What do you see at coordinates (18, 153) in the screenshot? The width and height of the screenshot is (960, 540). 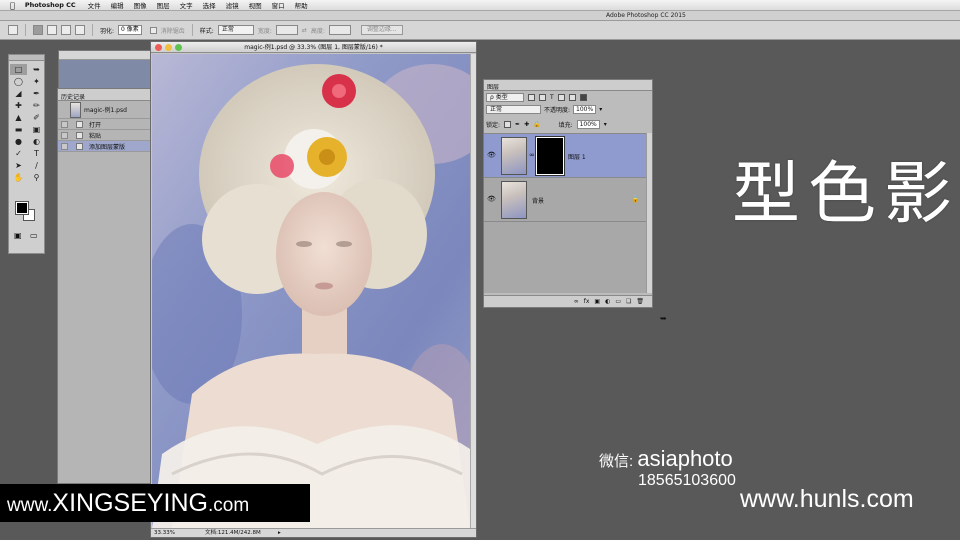 I see `pen-tool-icon: ✓` at bounding box center [18, 153].